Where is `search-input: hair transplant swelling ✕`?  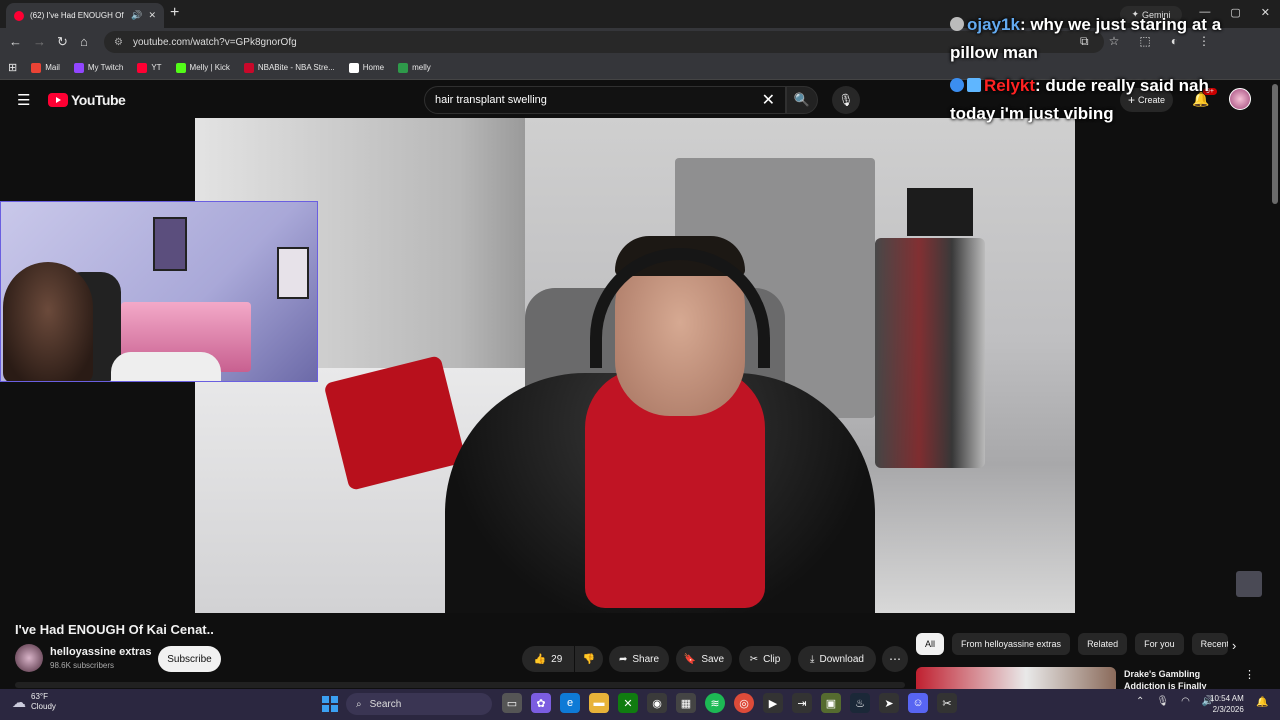 search-input: hair transplant swelling ✕ is located at coordinates (605, 100).